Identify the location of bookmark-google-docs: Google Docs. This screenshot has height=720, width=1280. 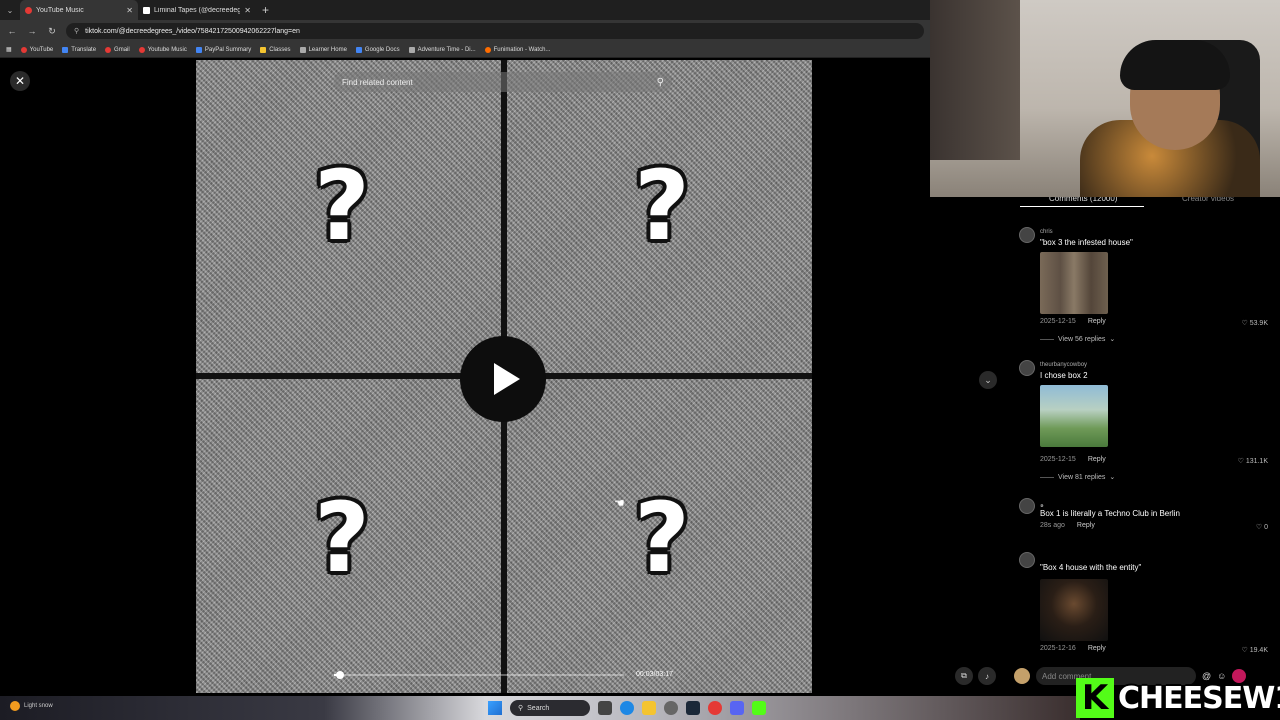
(377, 49).